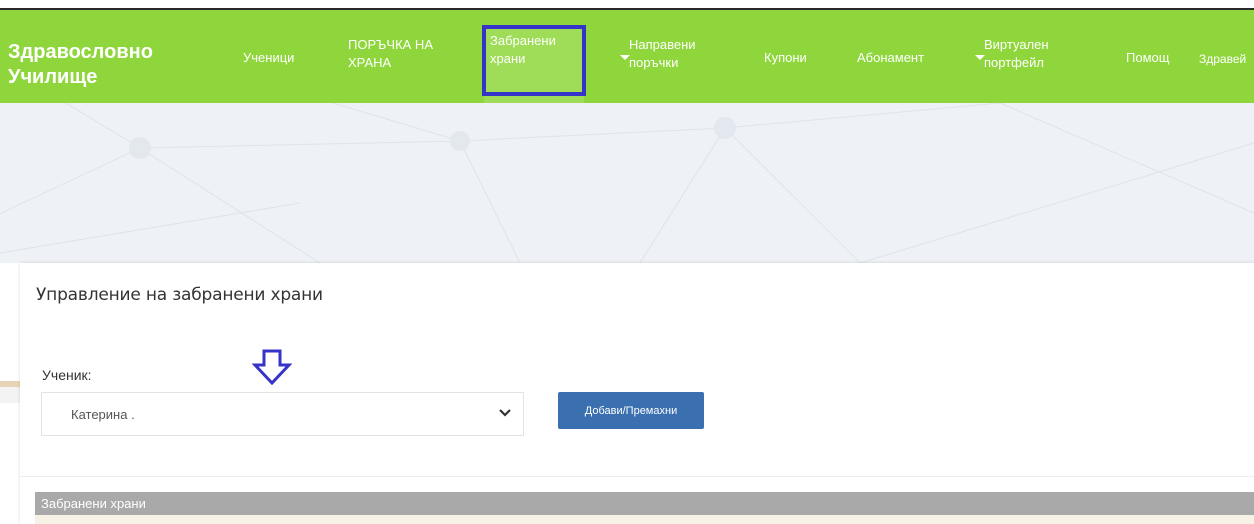  Describe the element at coordinates (1016, 54) in the screenshot. I see `nav-item-virtual-wallet: Виртуален портфейл` at that location.